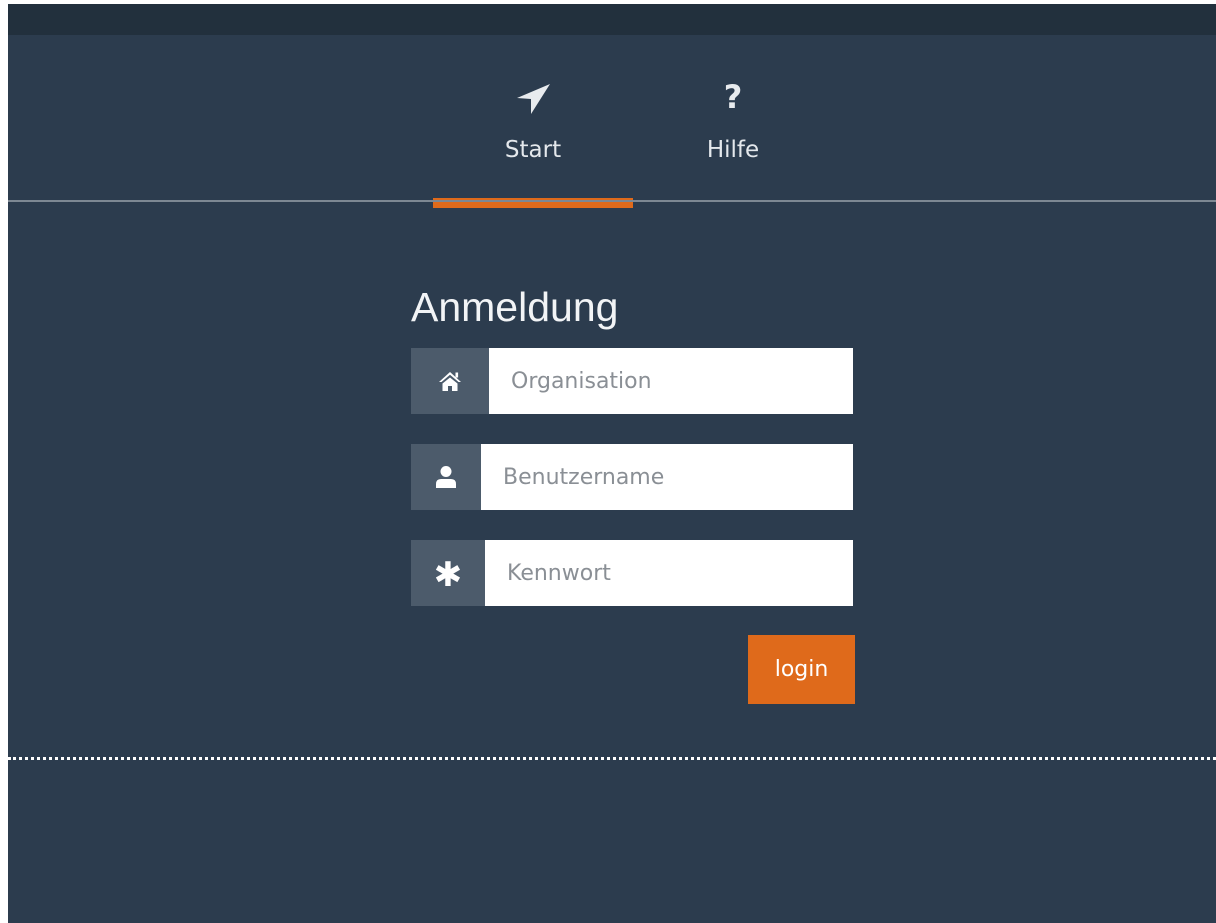  I want to click on login-title: Anmeldung, so click(515, 307).